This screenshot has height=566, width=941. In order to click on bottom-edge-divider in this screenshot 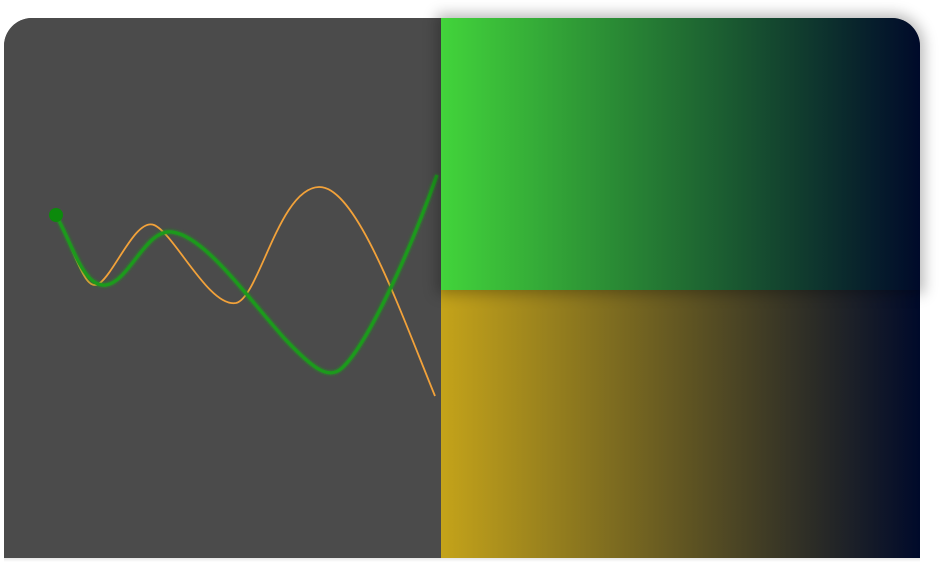, I will do `click(462, 560)`.